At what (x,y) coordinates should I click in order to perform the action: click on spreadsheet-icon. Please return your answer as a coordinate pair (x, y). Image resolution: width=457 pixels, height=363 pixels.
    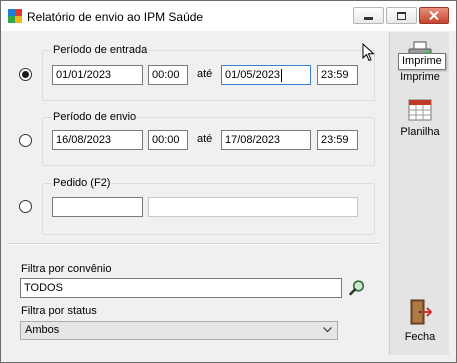
    Looking at the image, I should click on (420, 110).